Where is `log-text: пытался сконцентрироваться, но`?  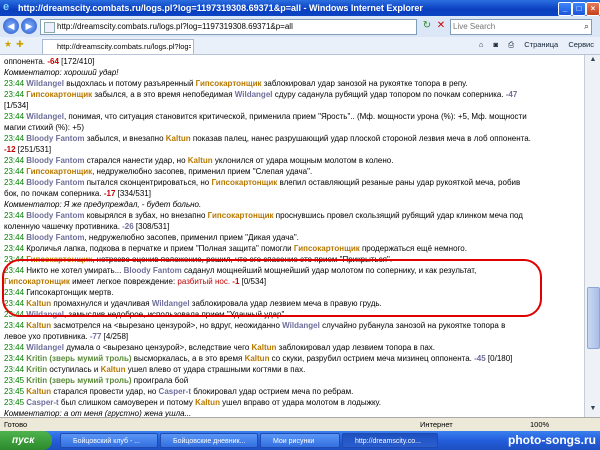
log-text: пытался сконцентрироваться, но is located at coordinates (148, 182).